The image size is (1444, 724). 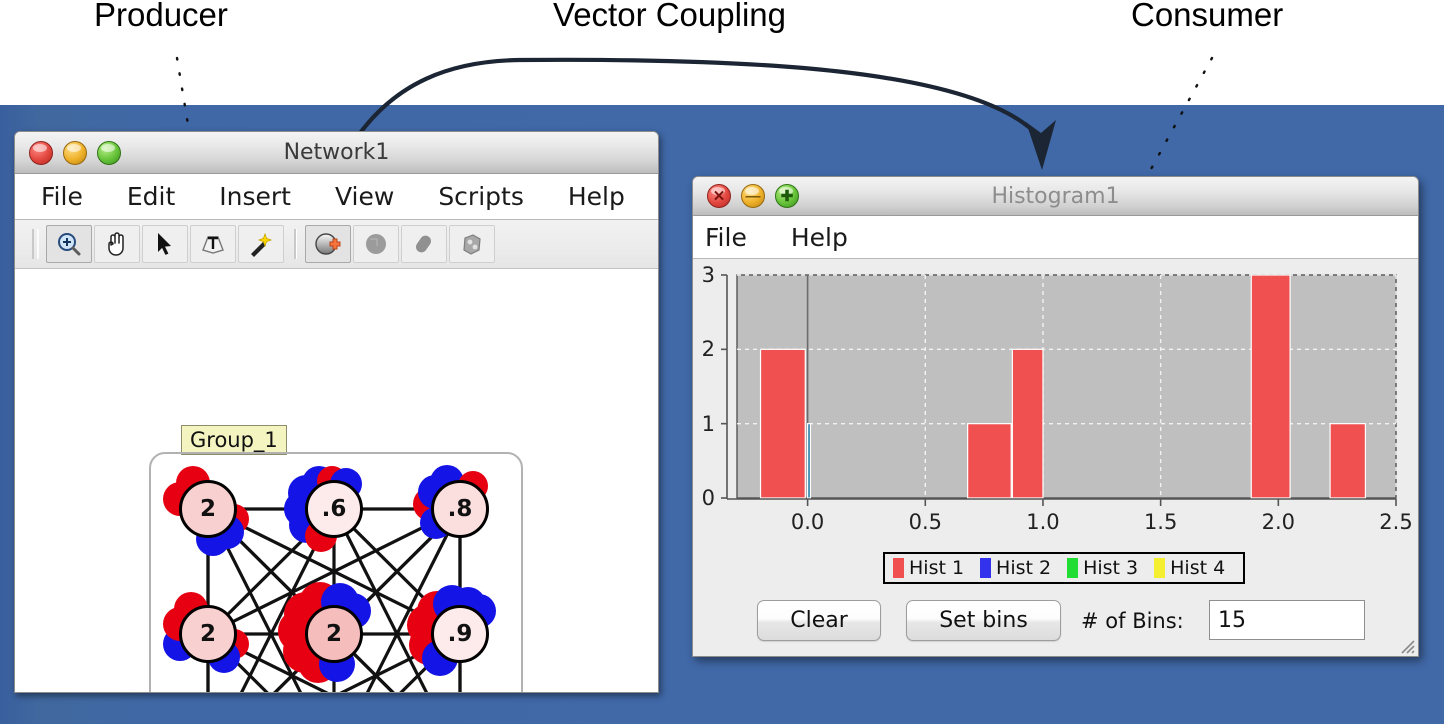 What do you see at coordinates (295, 244) in the screenshot?
I see `toolbar-separator` at bounding box center [295, 244].